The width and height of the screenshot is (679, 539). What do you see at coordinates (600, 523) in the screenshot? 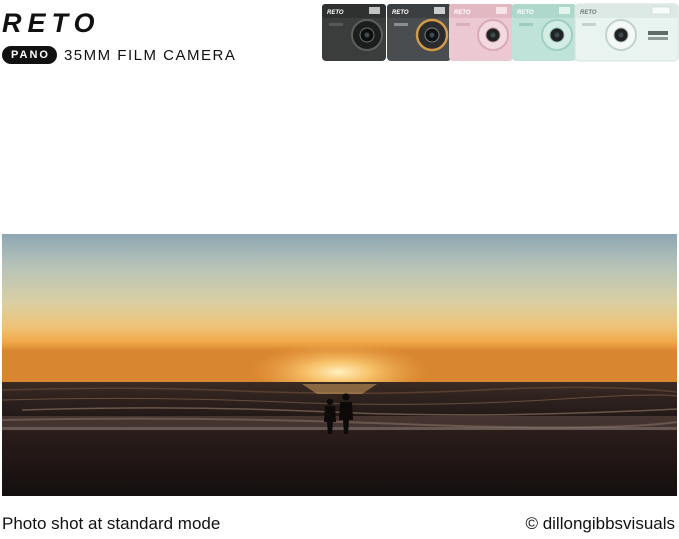
I see `photo-credit: © dillongibbsvisuals` at bounding box center [600, 523].